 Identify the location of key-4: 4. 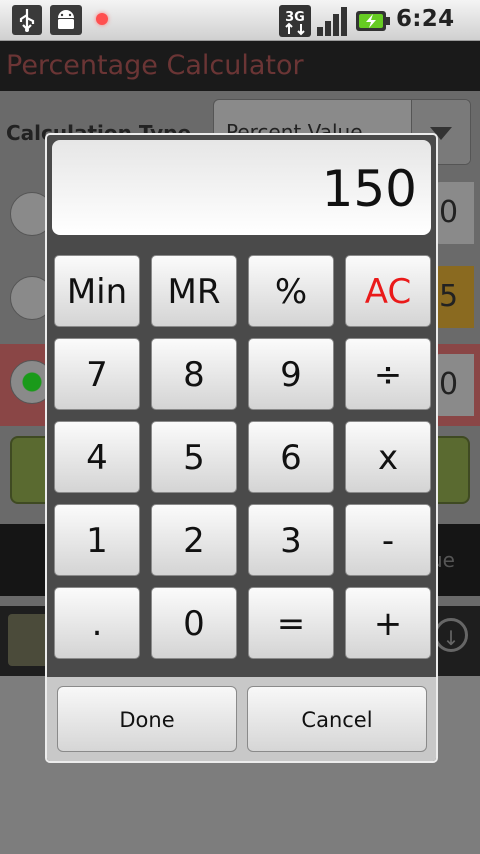
(97, 457).